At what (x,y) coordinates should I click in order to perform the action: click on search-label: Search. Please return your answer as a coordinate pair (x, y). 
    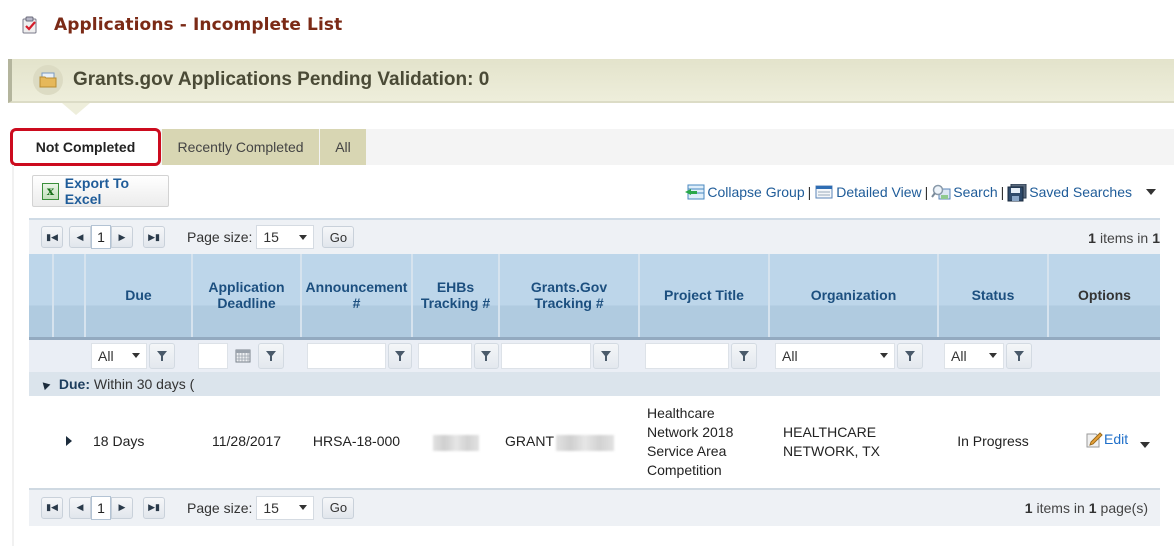
    Looking at the image, I should click on (975, 192).